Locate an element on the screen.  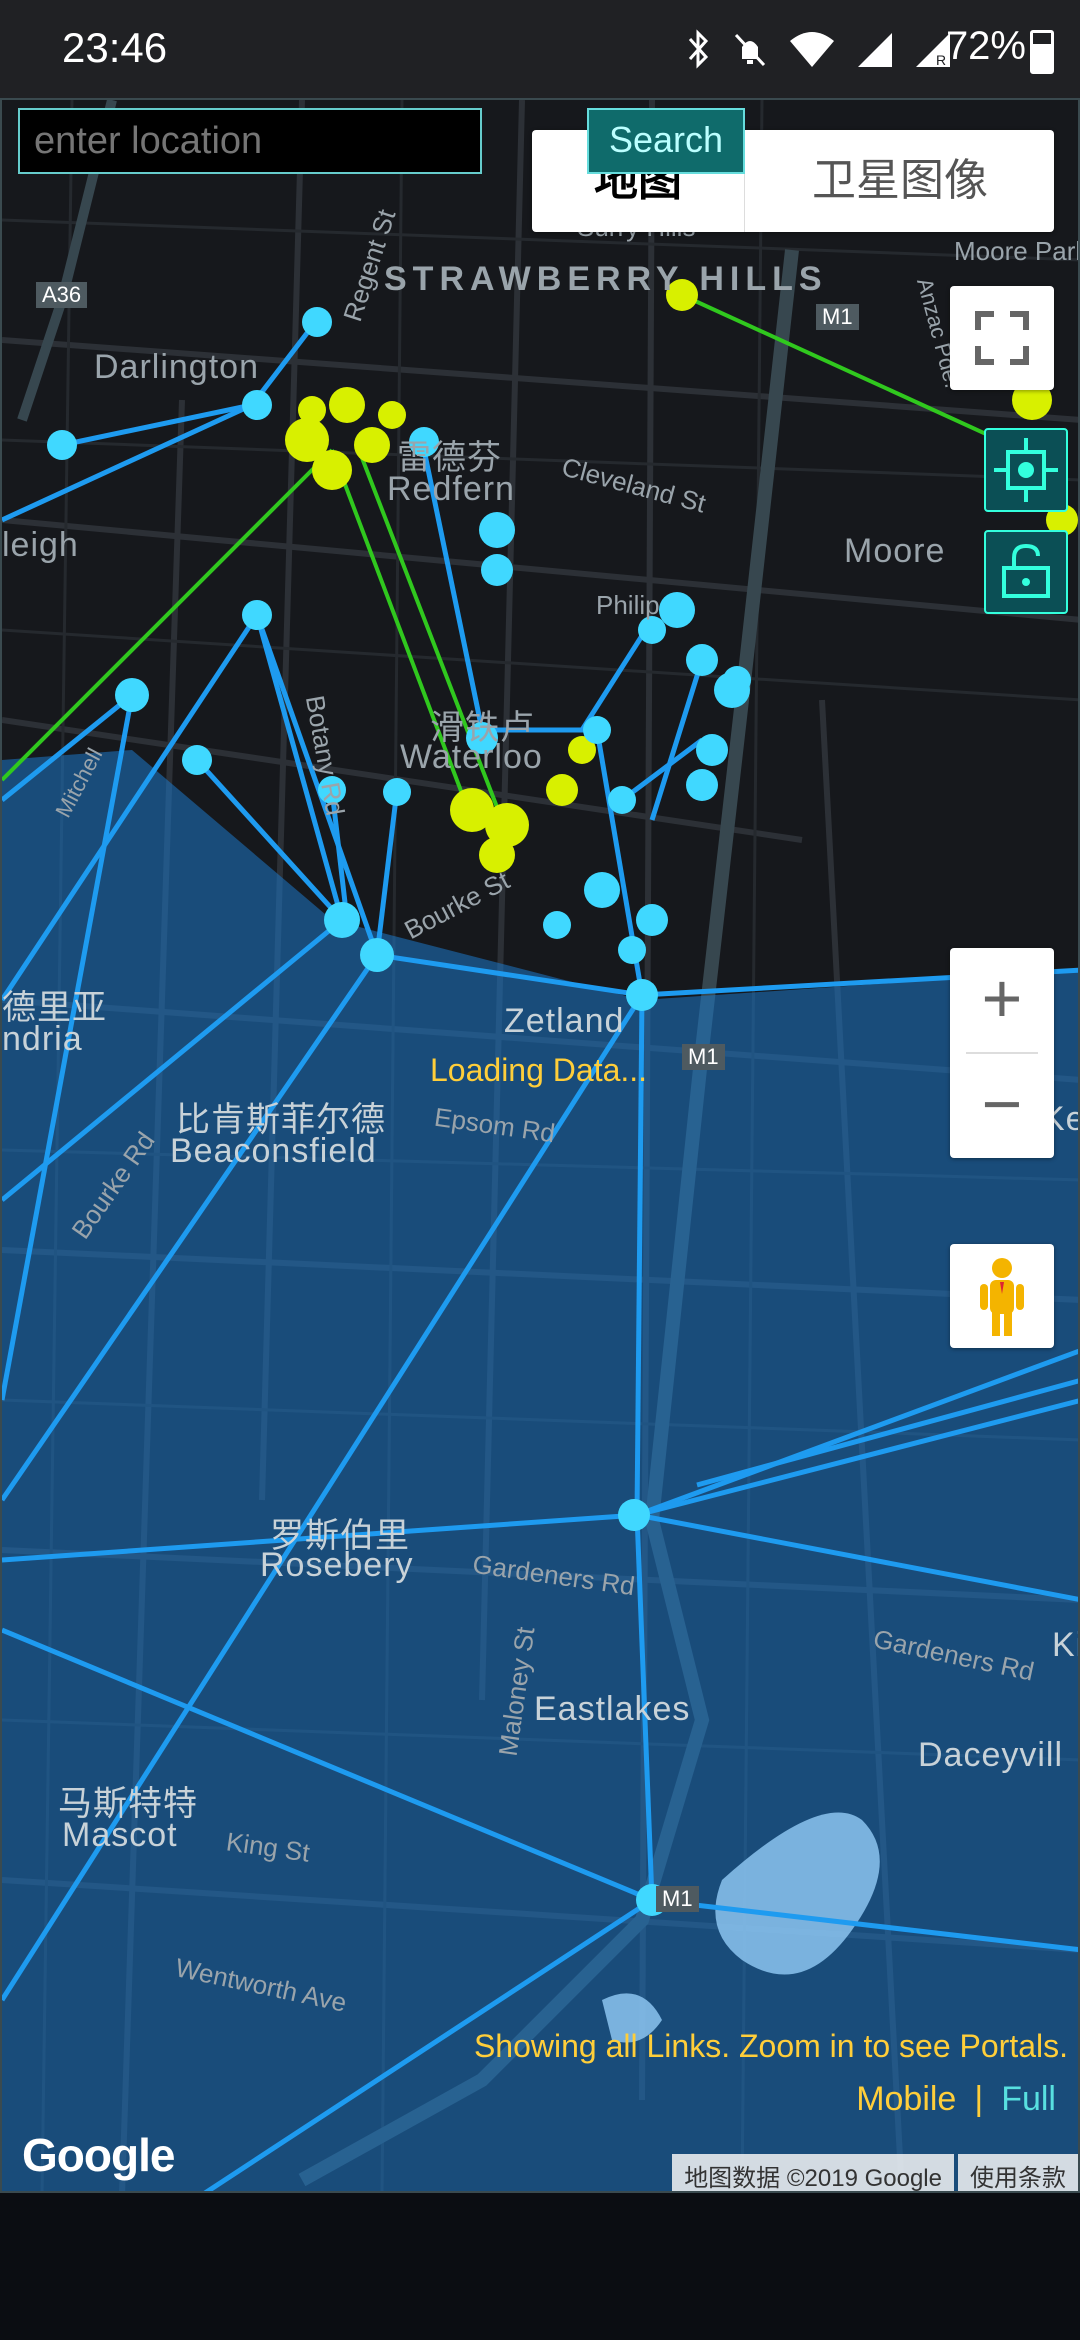
bottom-area is located at coordinates (540, 2266).